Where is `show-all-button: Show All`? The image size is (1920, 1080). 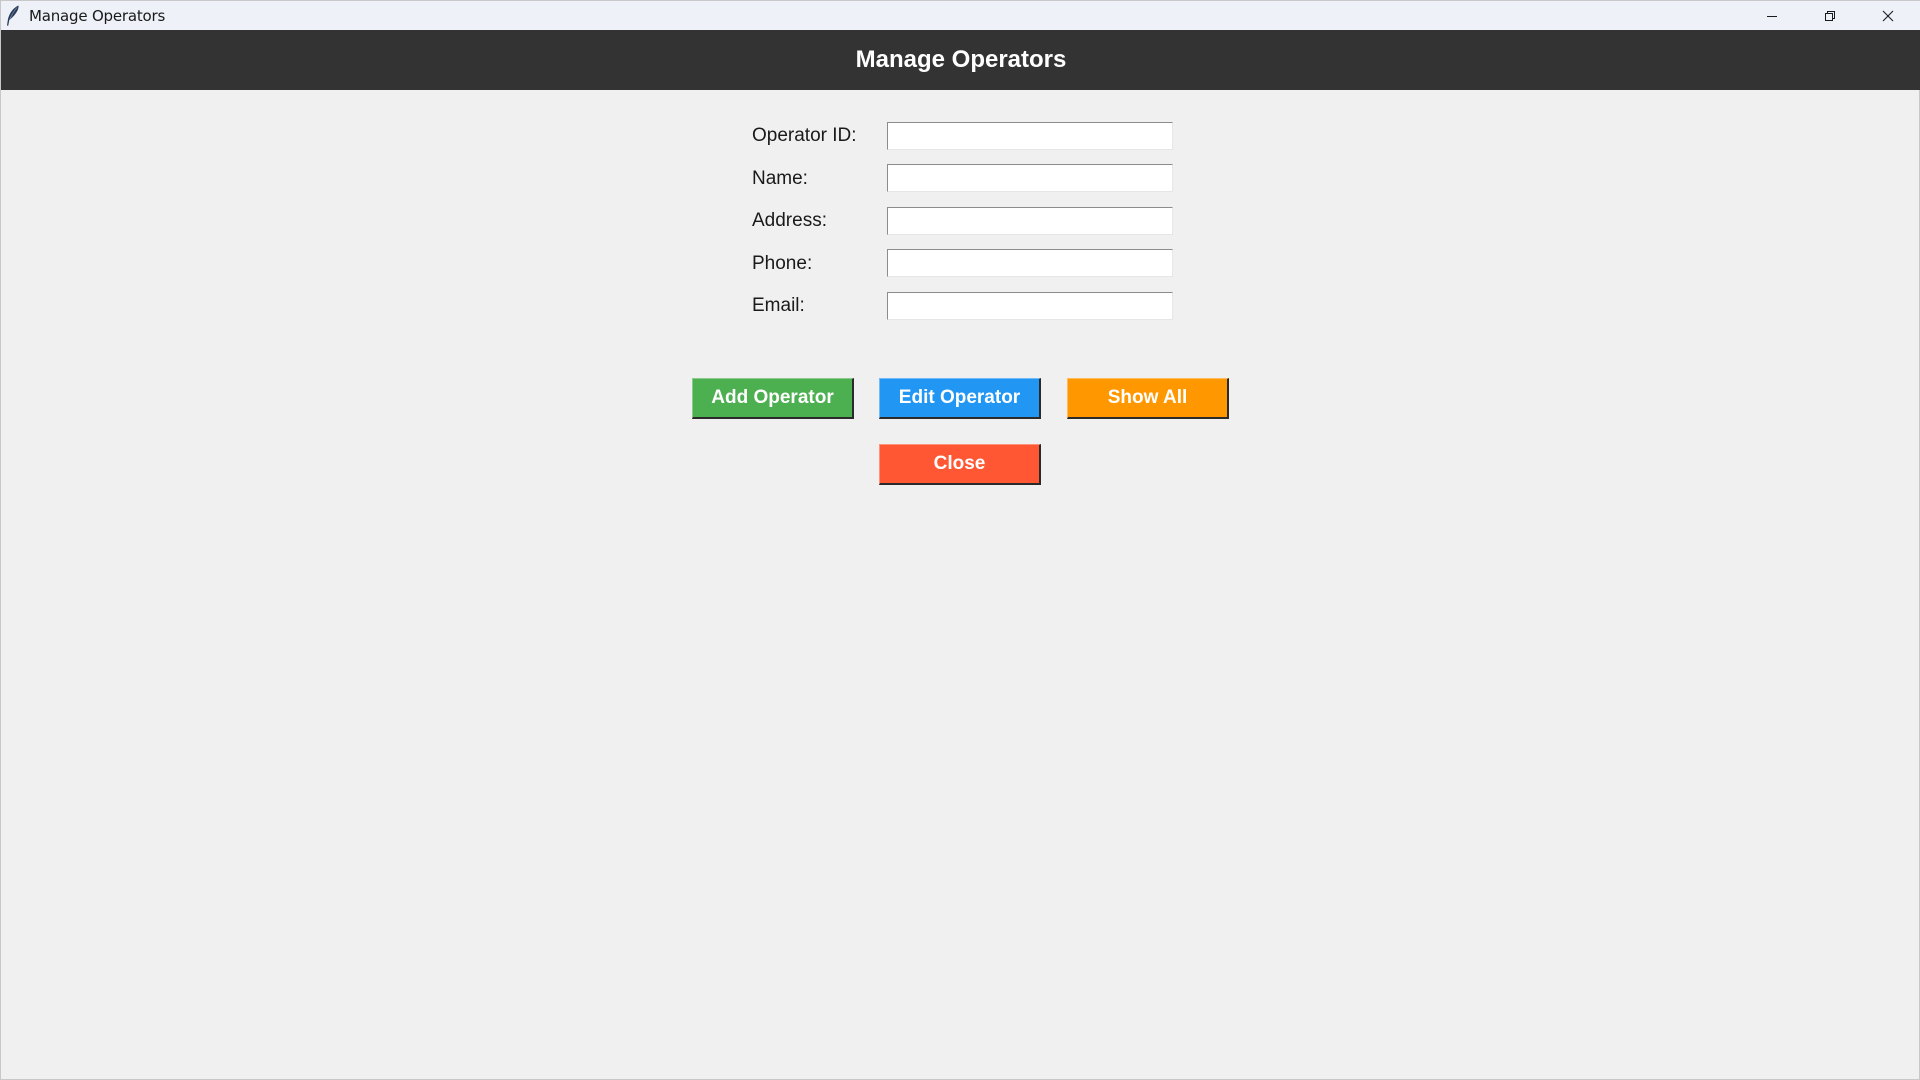 show-all-button: Show All is located at coordinates (1148, 398).